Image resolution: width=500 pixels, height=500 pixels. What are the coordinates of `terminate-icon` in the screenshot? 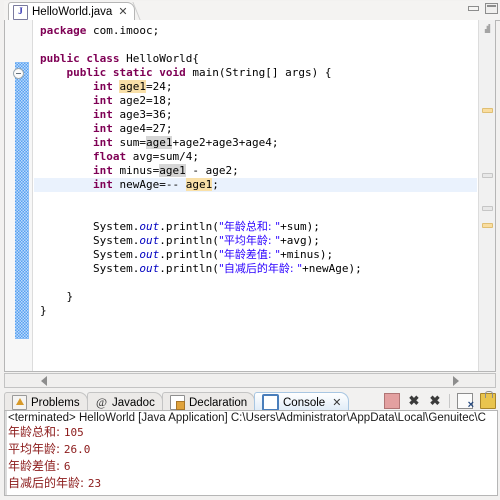 It's located at (392, 400).